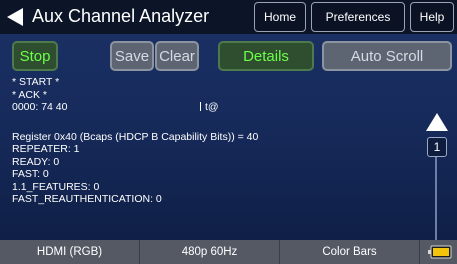 The image size is (457, 264). Describe the element at coordinates (280, 17) in the screenshot. I see `home-button: Home` at that location.